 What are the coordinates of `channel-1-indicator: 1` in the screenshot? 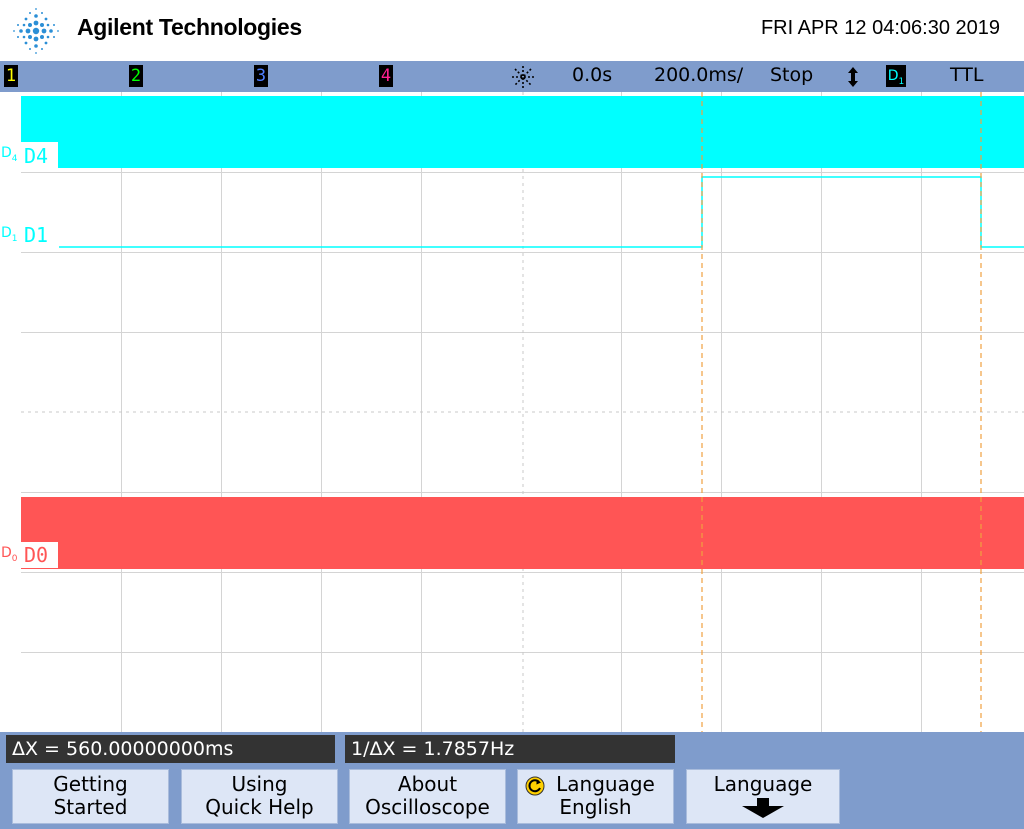 It's located at (11, 76).